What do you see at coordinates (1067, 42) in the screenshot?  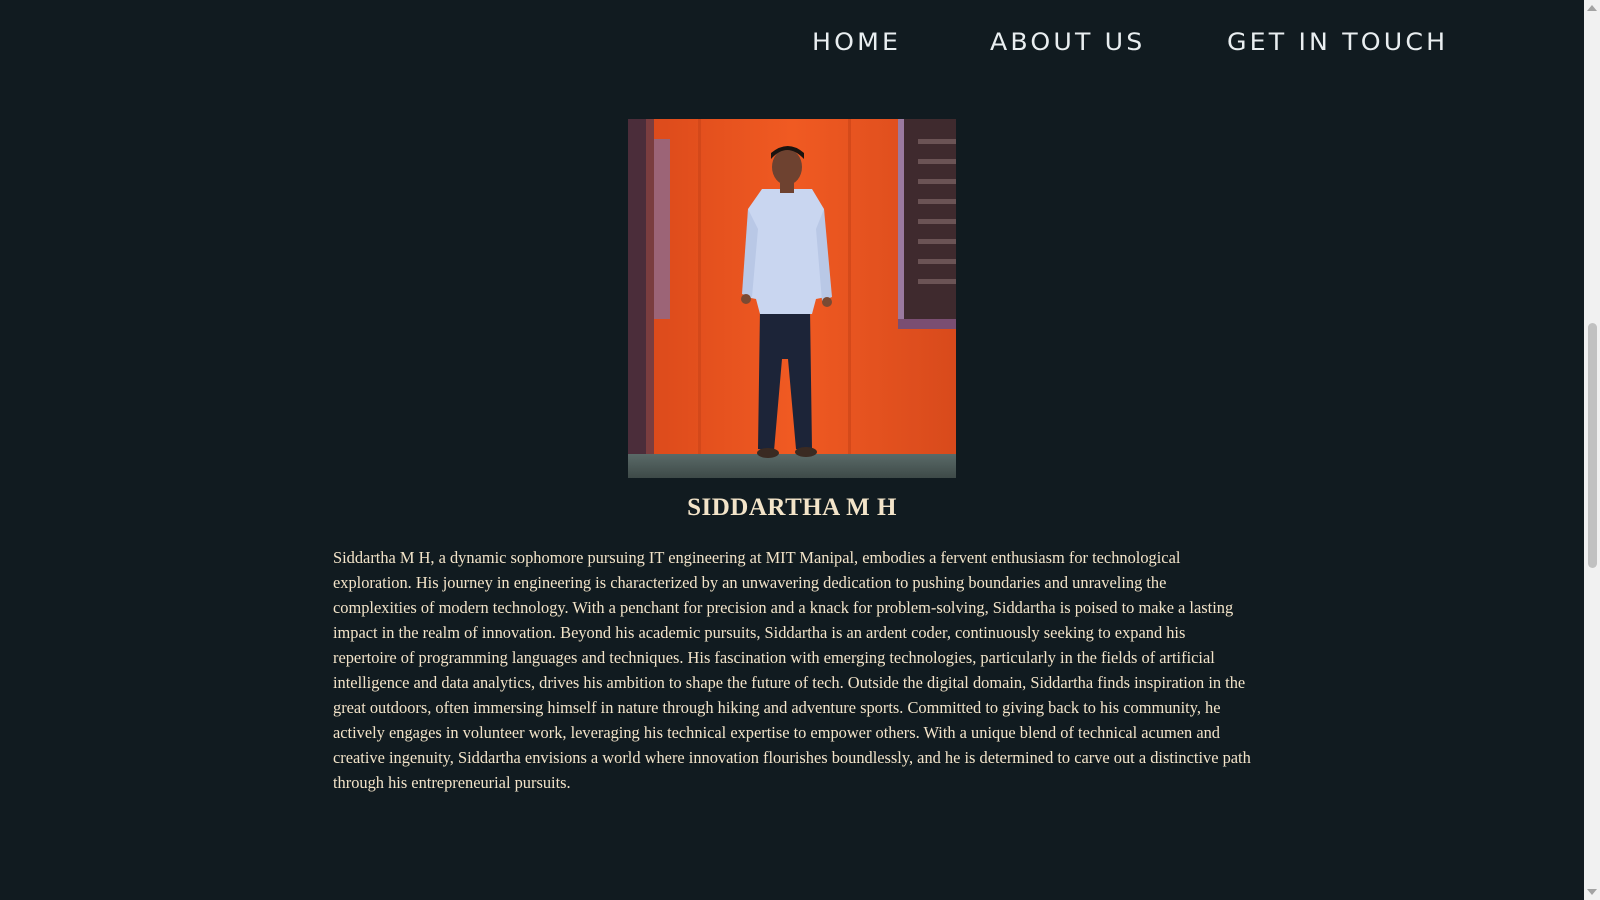 I see `nav-about-us-link: About Us` at bounding box center [1067, 42].